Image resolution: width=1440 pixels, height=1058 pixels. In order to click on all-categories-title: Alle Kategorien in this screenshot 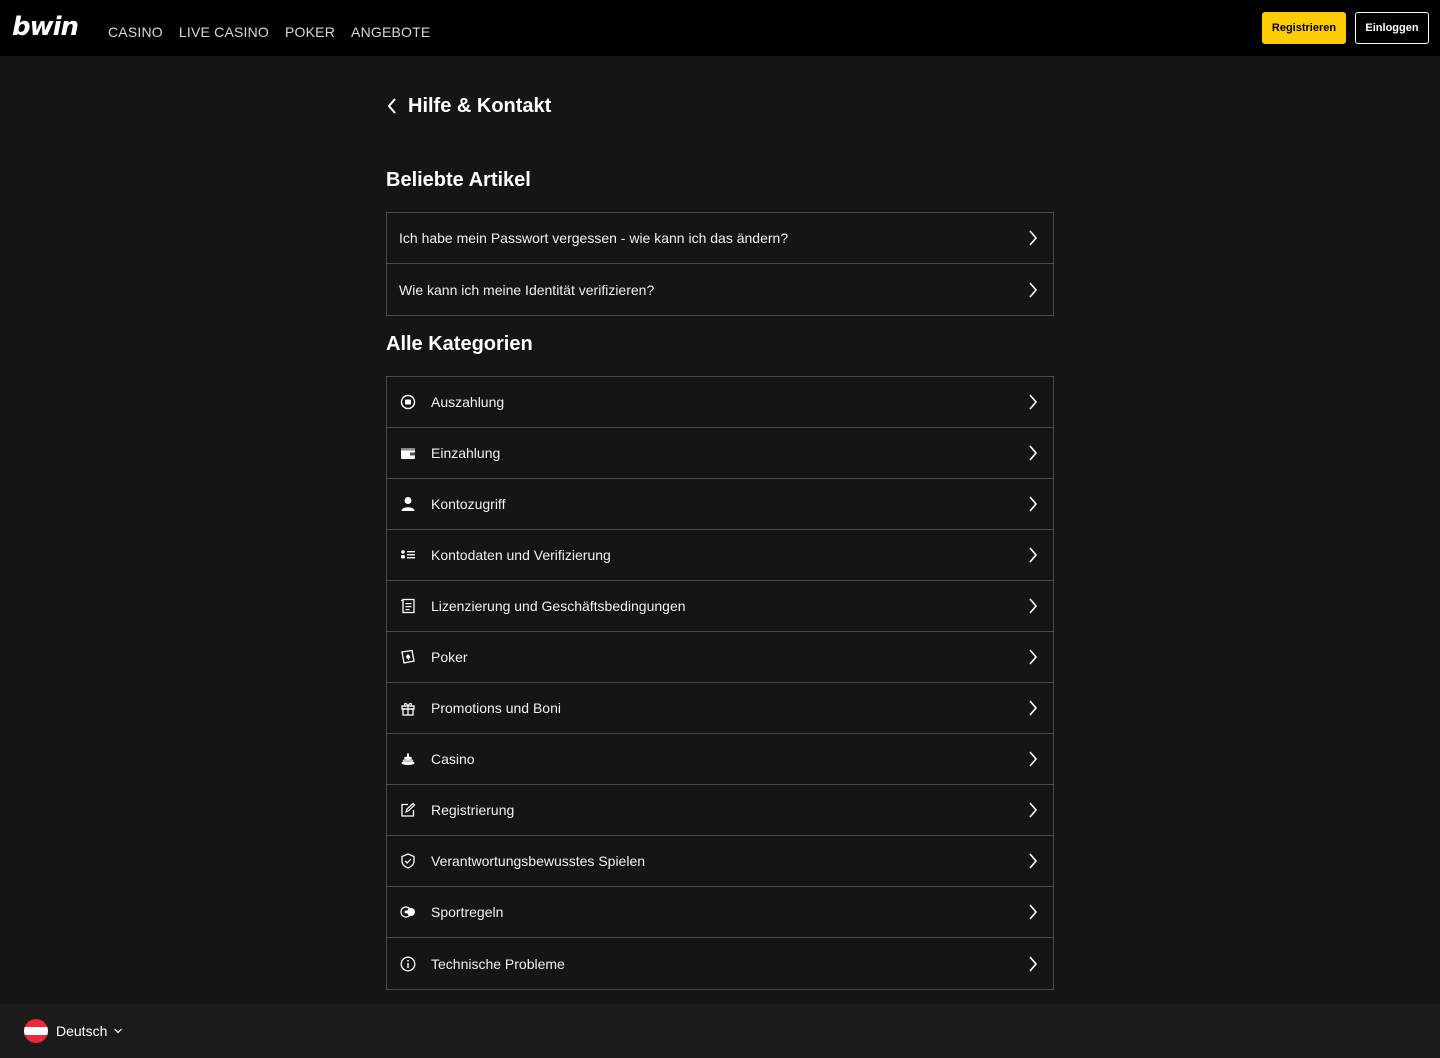, I will do `click(459, 344)`.